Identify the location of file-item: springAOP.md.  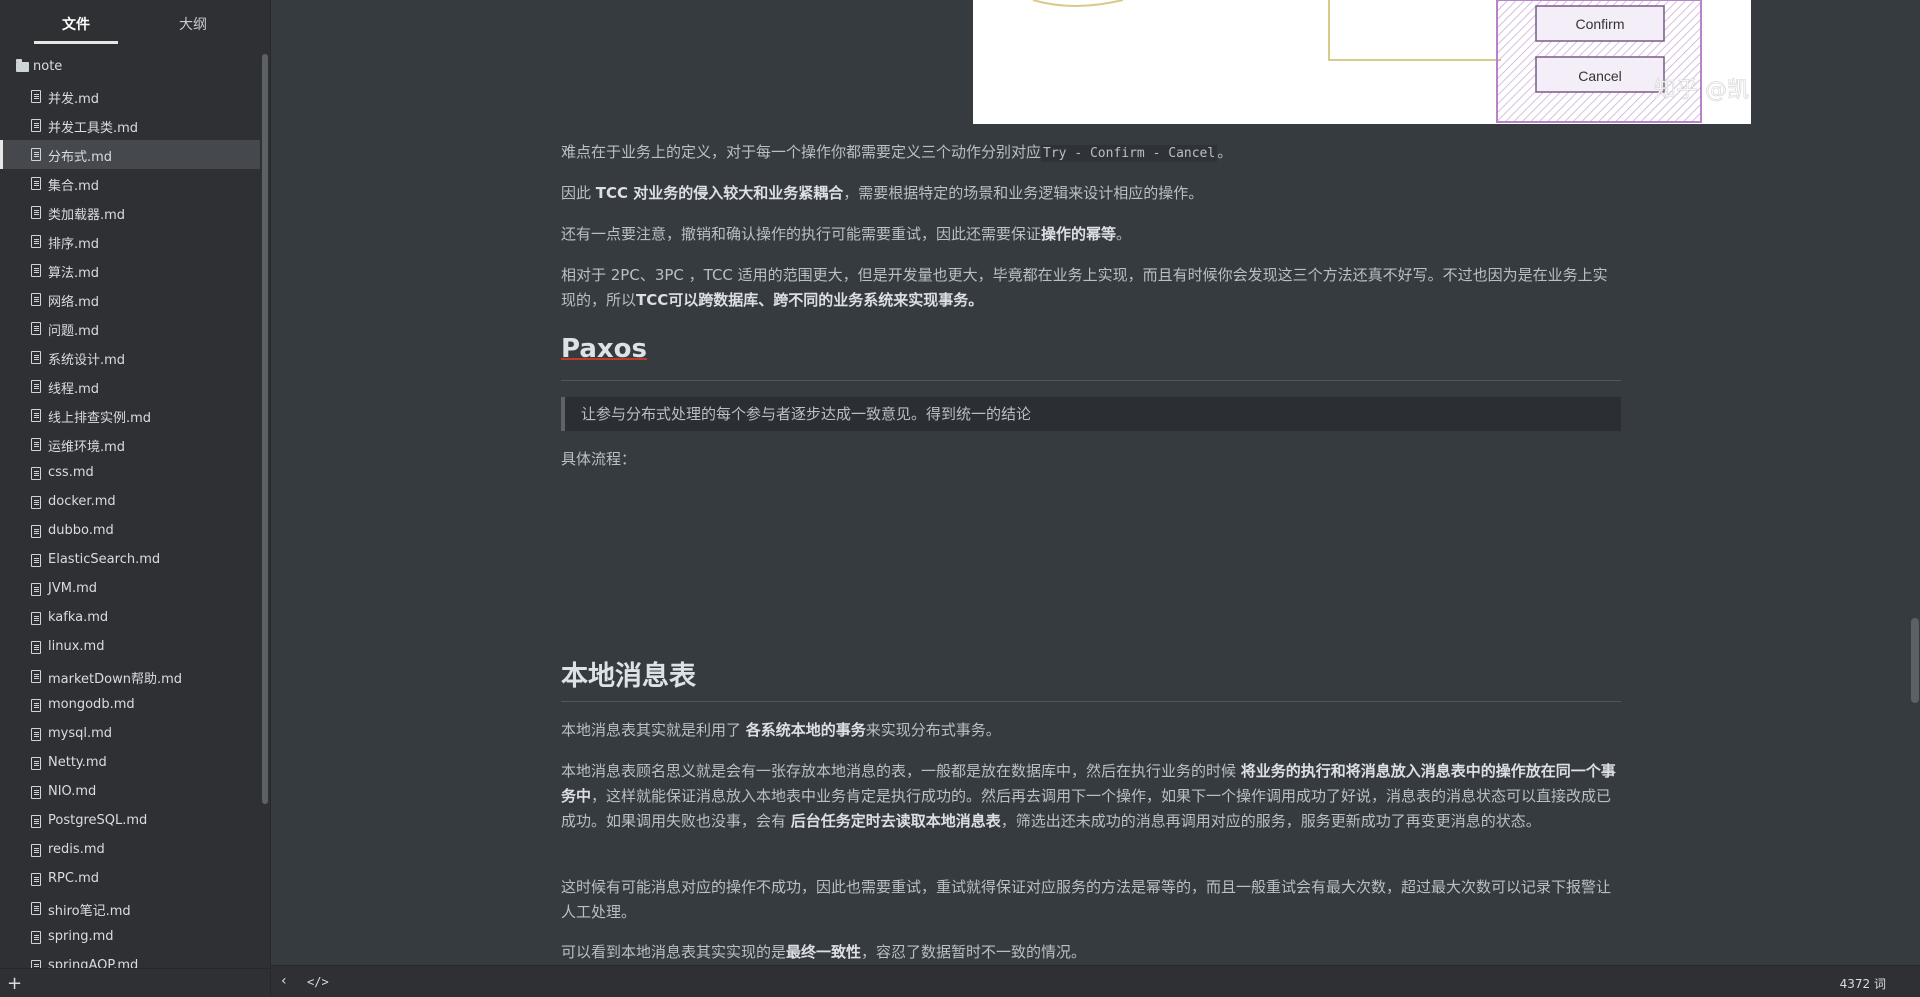
(130, 960).